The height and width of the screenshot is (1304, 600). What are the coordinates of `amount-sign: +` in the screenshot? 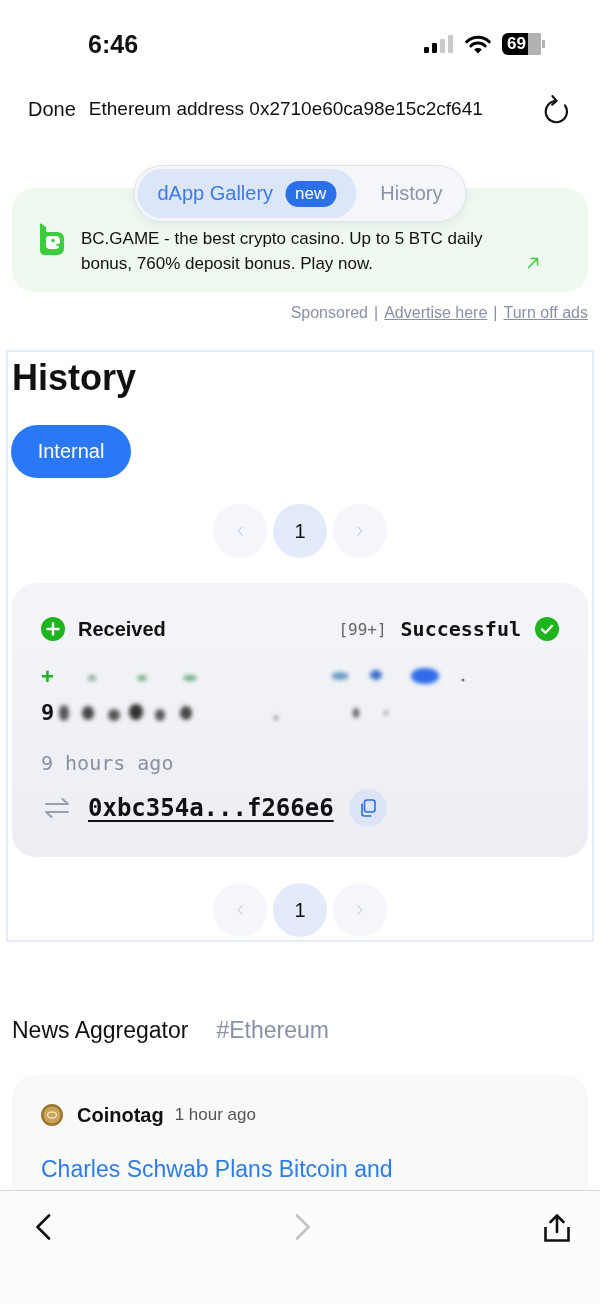 It's located at (47, 677).